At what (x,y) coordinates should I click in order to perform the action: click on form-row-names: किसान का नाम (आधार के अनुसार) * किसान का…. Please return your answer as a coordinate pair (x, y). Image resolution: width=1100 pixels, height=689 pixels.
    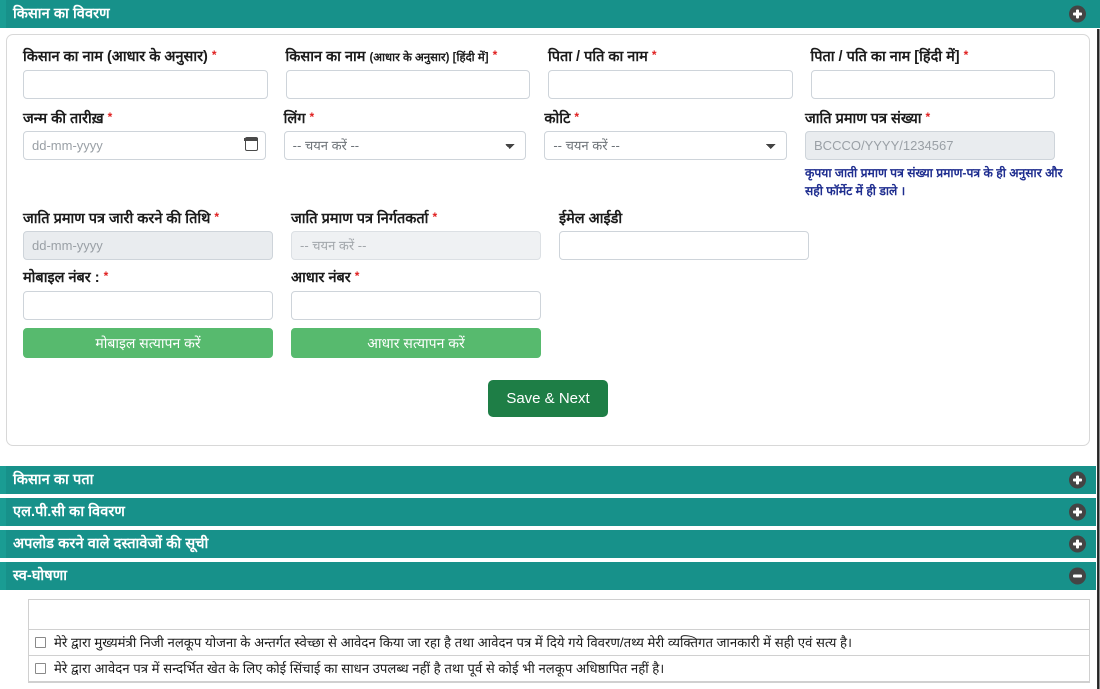
    Looking at the image, I should click on (548, 73).